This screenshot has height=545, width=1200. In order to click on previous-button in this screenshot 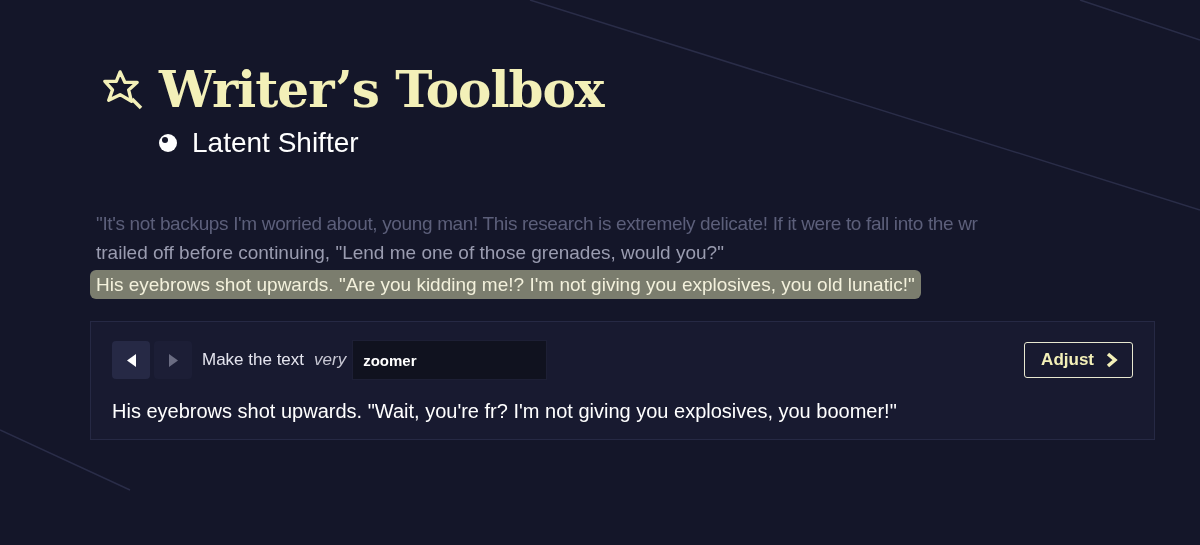, I will do `click(131, 360)`.